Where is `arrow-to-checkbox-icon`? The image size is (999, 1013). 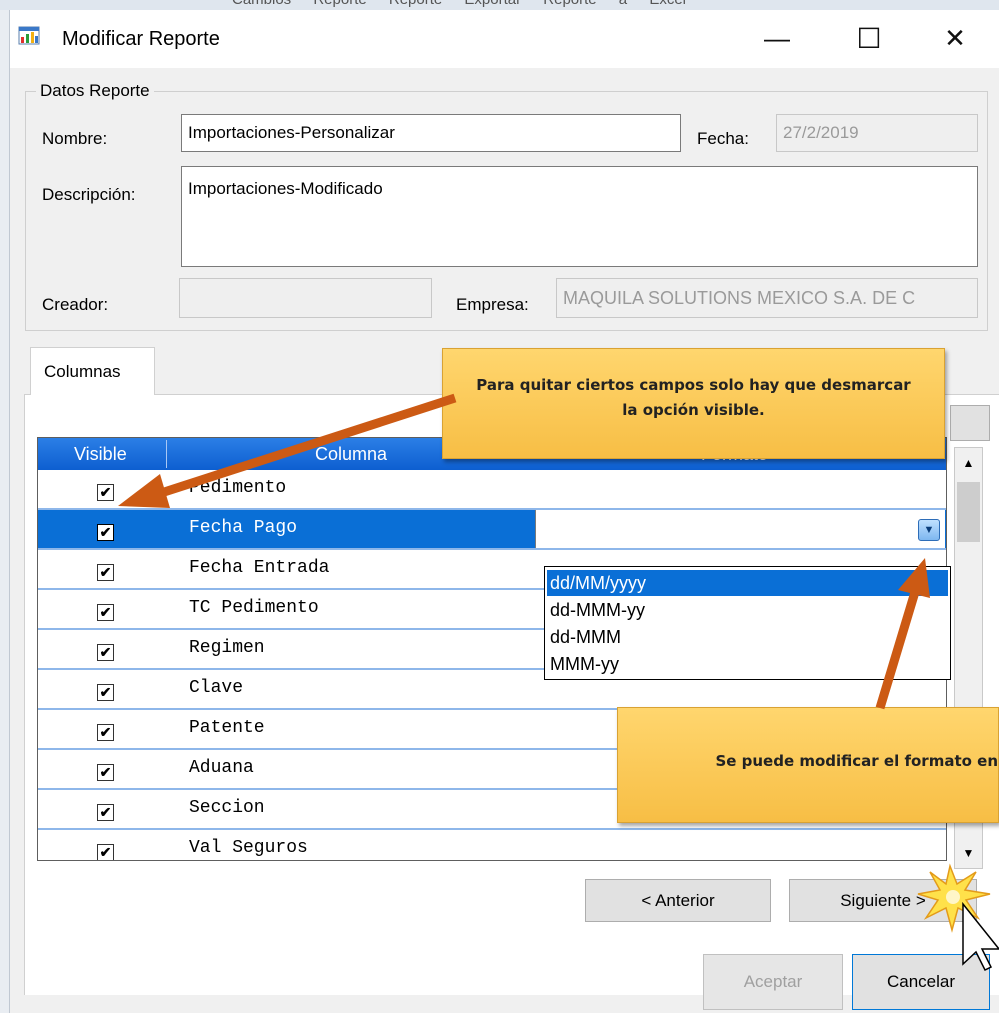
arrow-to-checkbox-icon is located at coordinates (287, 450).